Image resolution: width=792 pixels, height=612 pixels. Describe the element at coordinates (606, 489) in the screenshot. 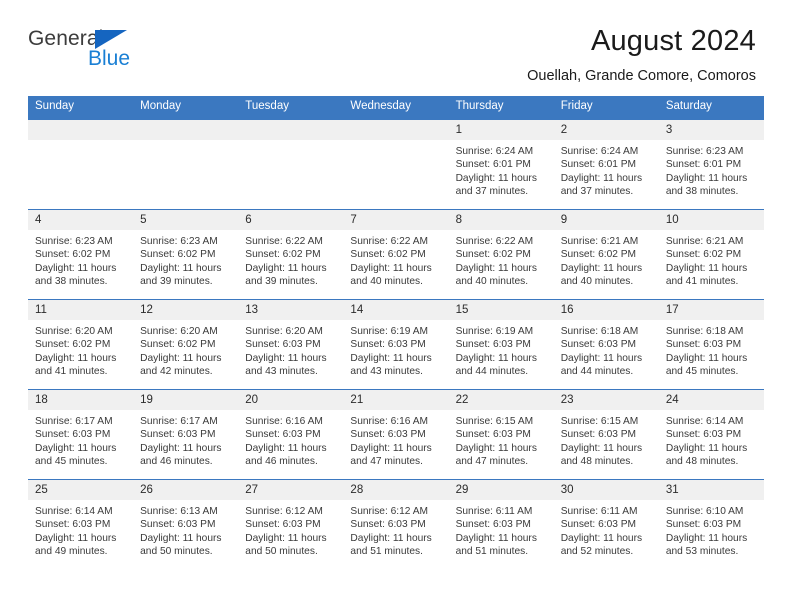

I see `day-number: 30` at that location.